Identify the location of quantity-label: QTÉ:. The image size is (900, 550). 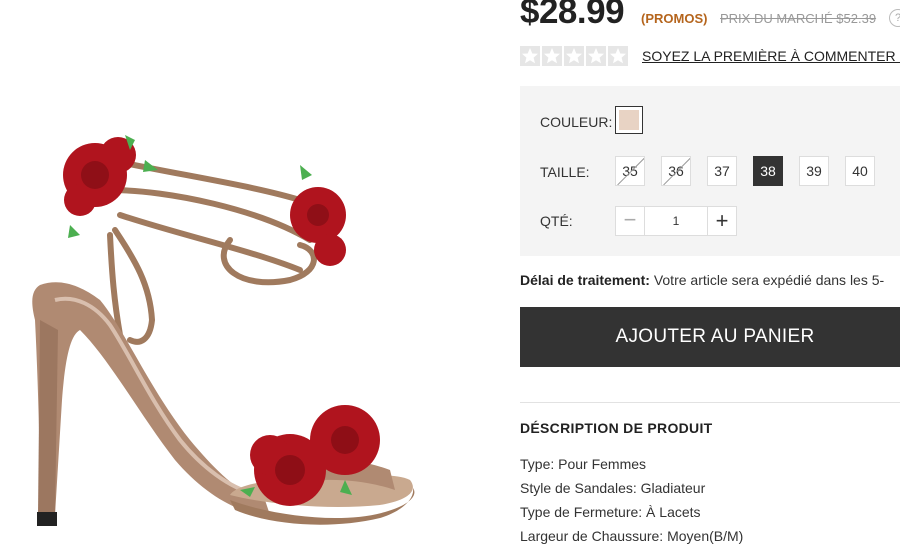
(556, 221).